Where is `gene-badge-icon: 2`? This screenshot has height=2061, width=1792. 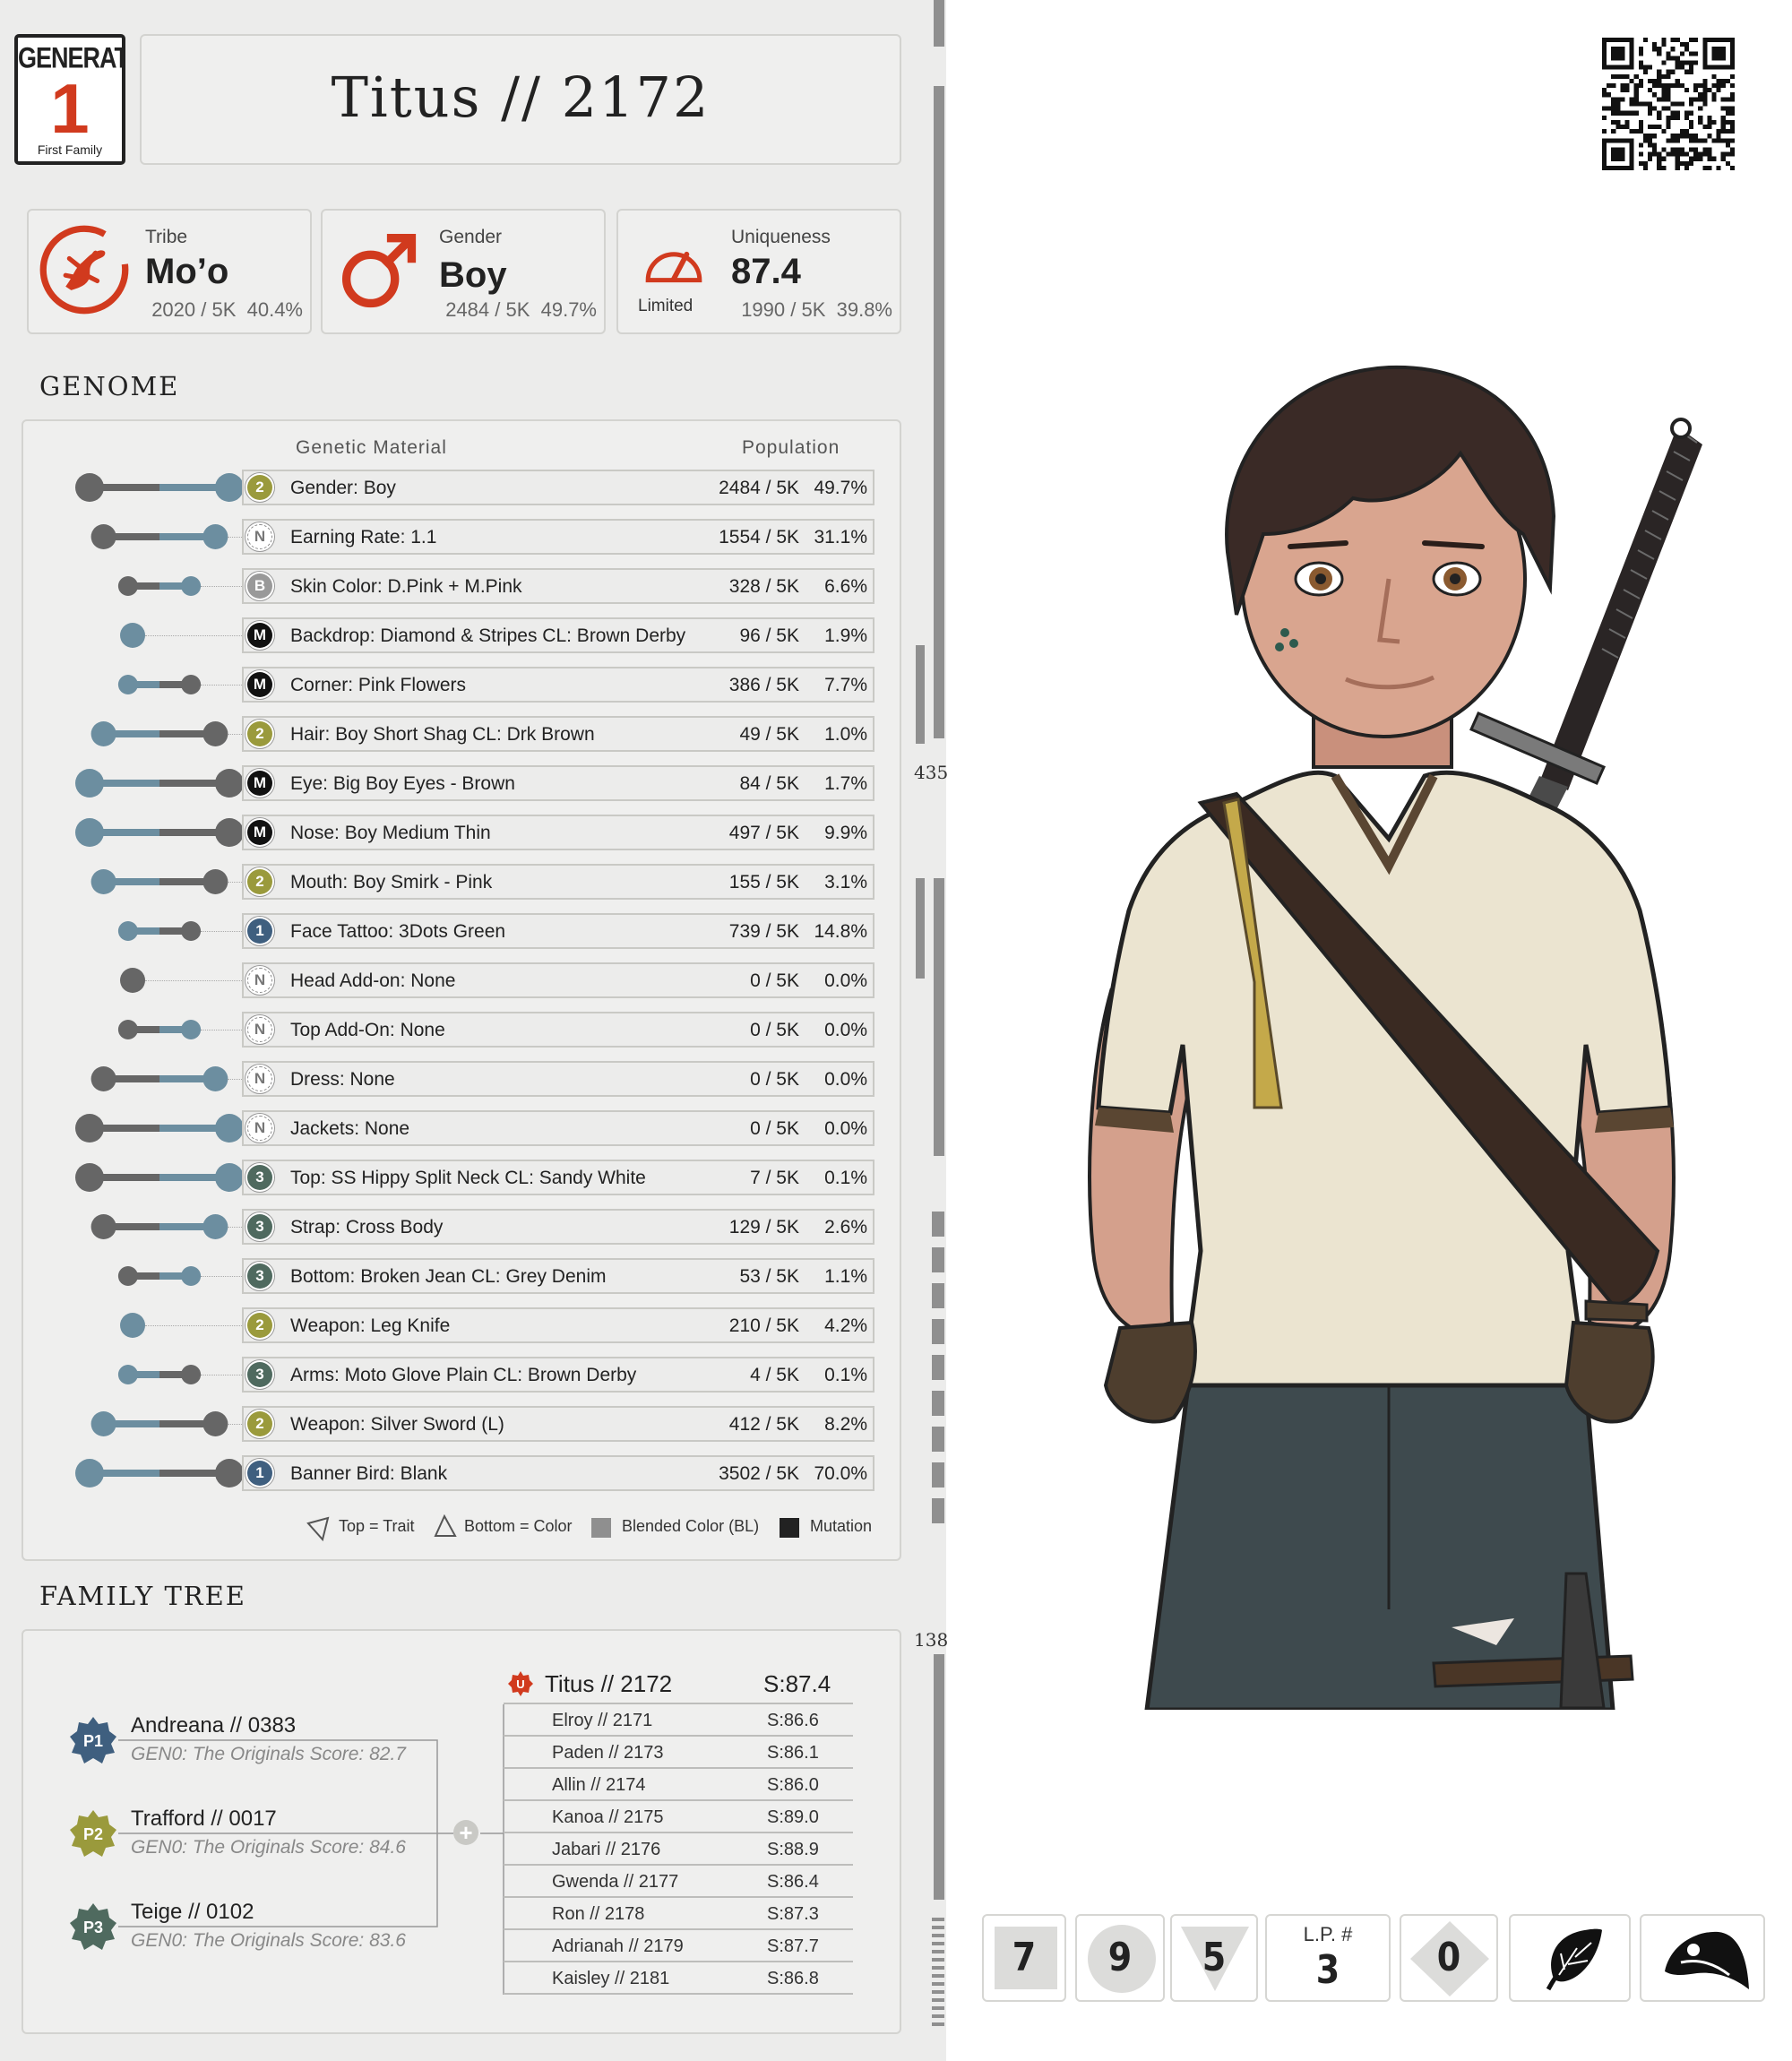
gene-badge-icon: 2 is located at coordinates (259, 881).